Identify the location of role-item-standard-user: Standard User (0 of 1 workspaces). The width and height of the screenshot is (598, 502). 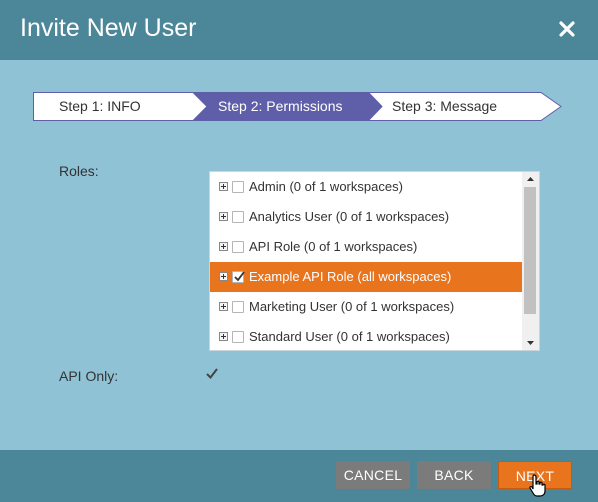
(366, 336).